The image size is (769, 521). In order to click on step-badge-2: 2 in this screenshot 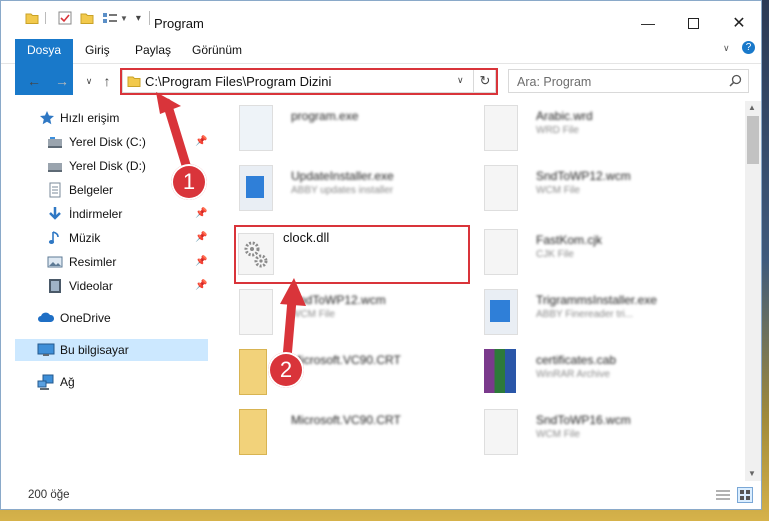, I will do `click(286, 370)`.